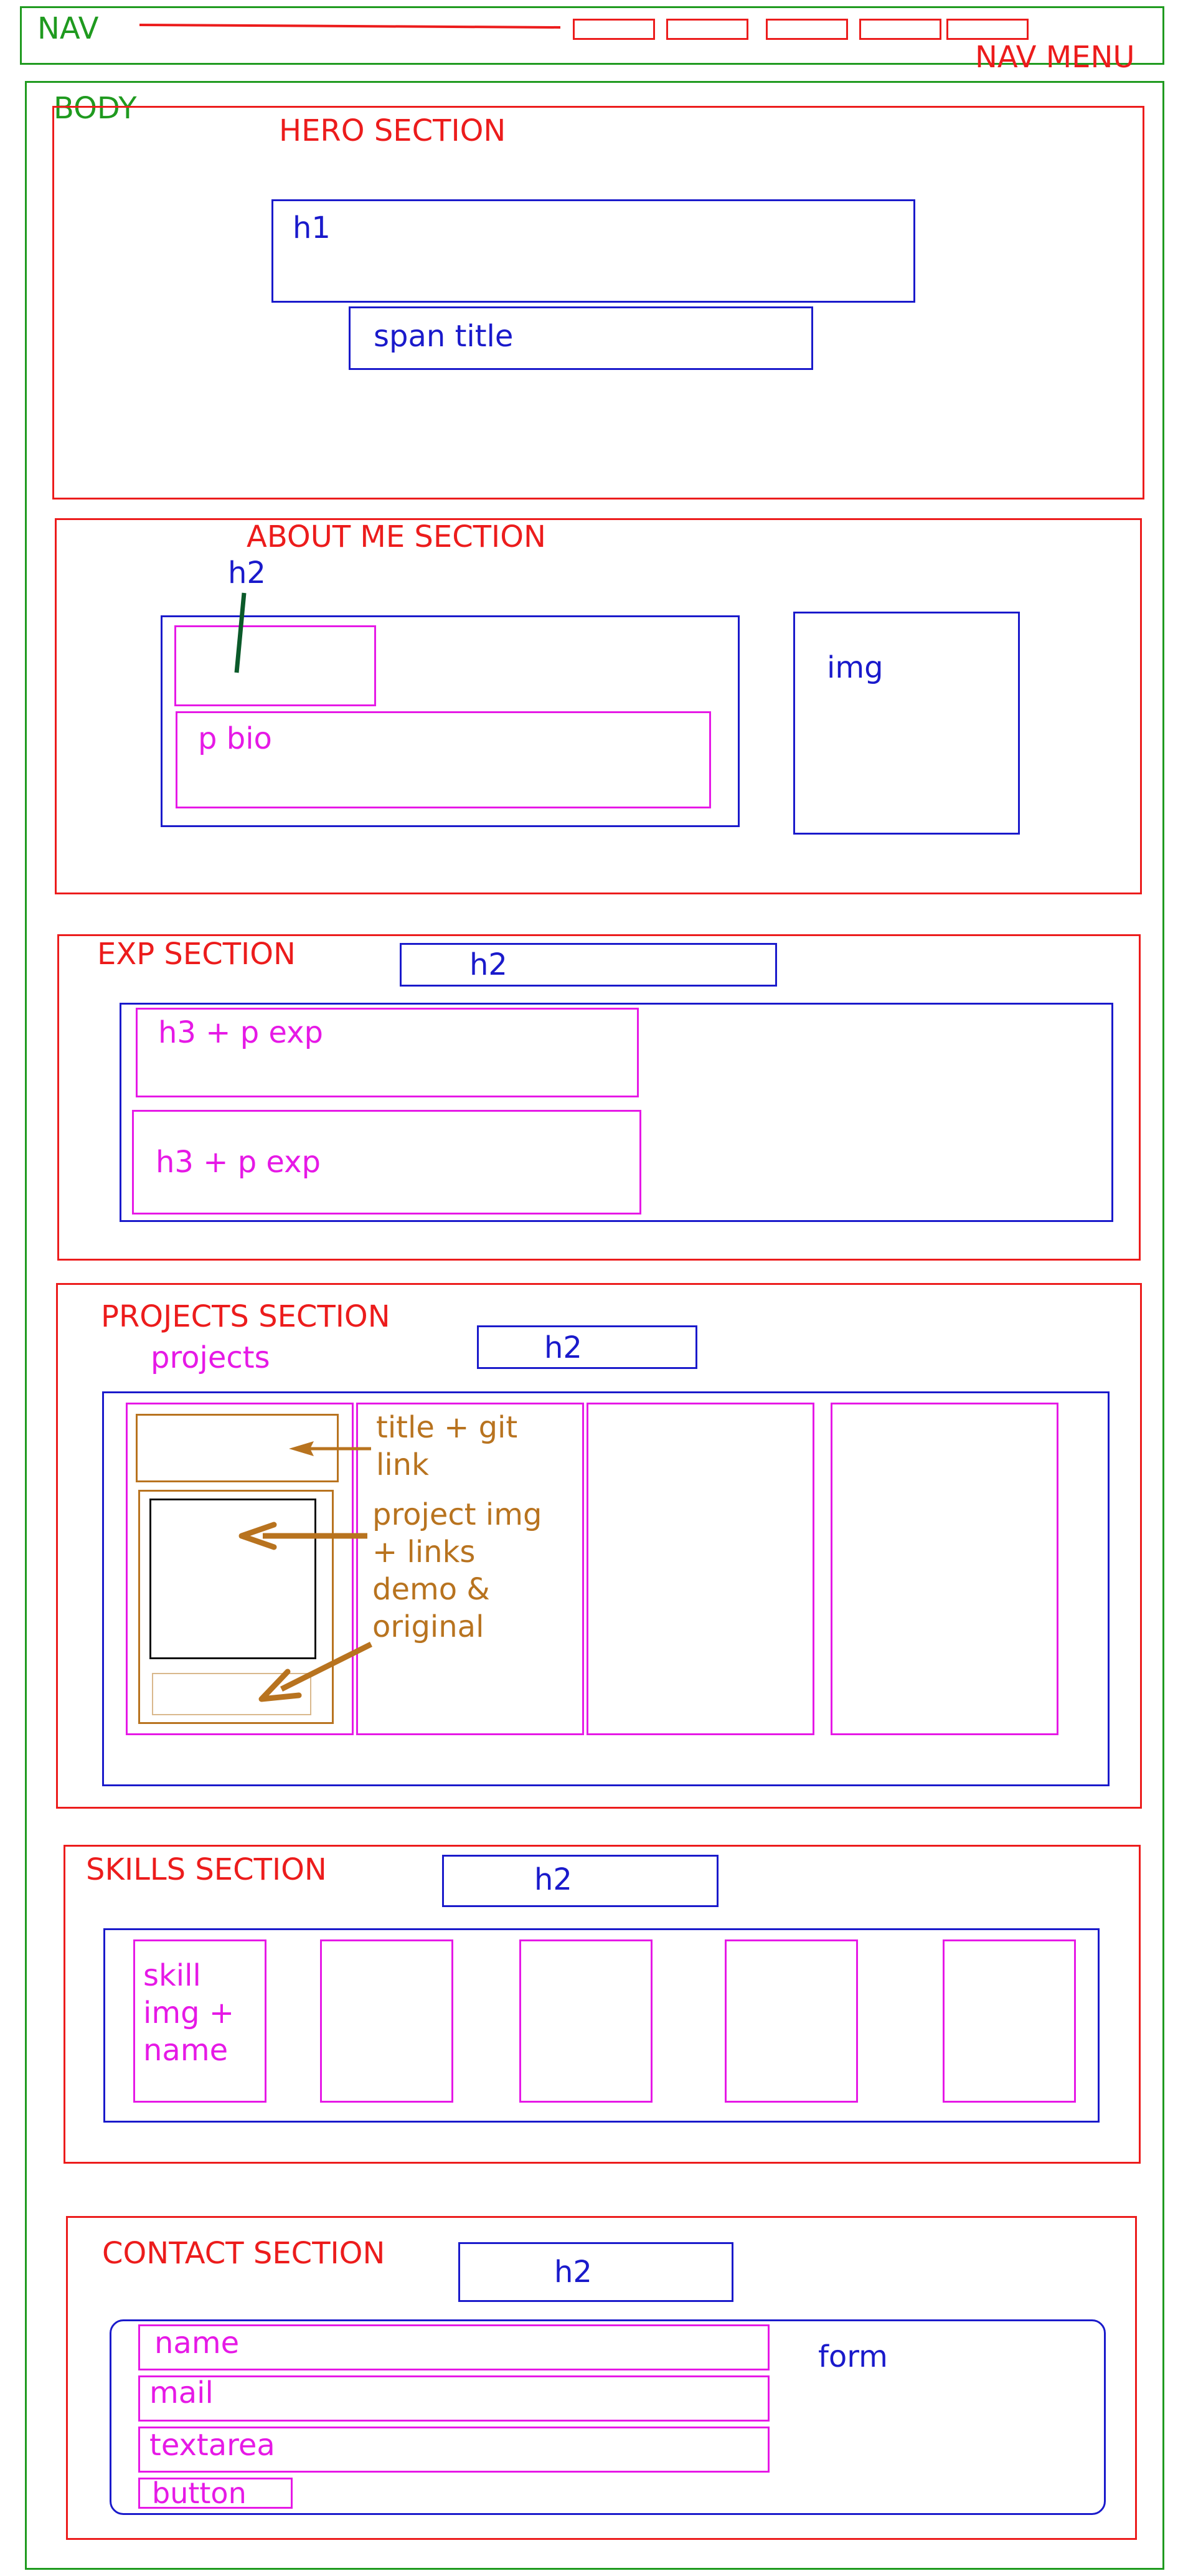 The width and height of the screenshot is (1183, 2576). Describe the element at coordinates (241, 632) in the screenshot. I see `about-h2-pointer-line` at that location.